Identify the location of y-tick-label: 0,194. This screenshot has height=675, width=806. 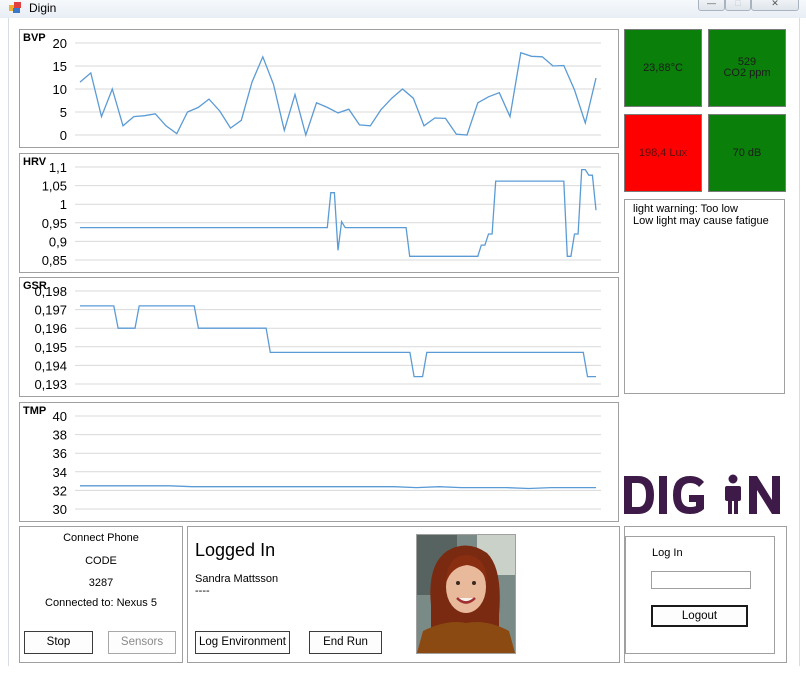
(50, 365).